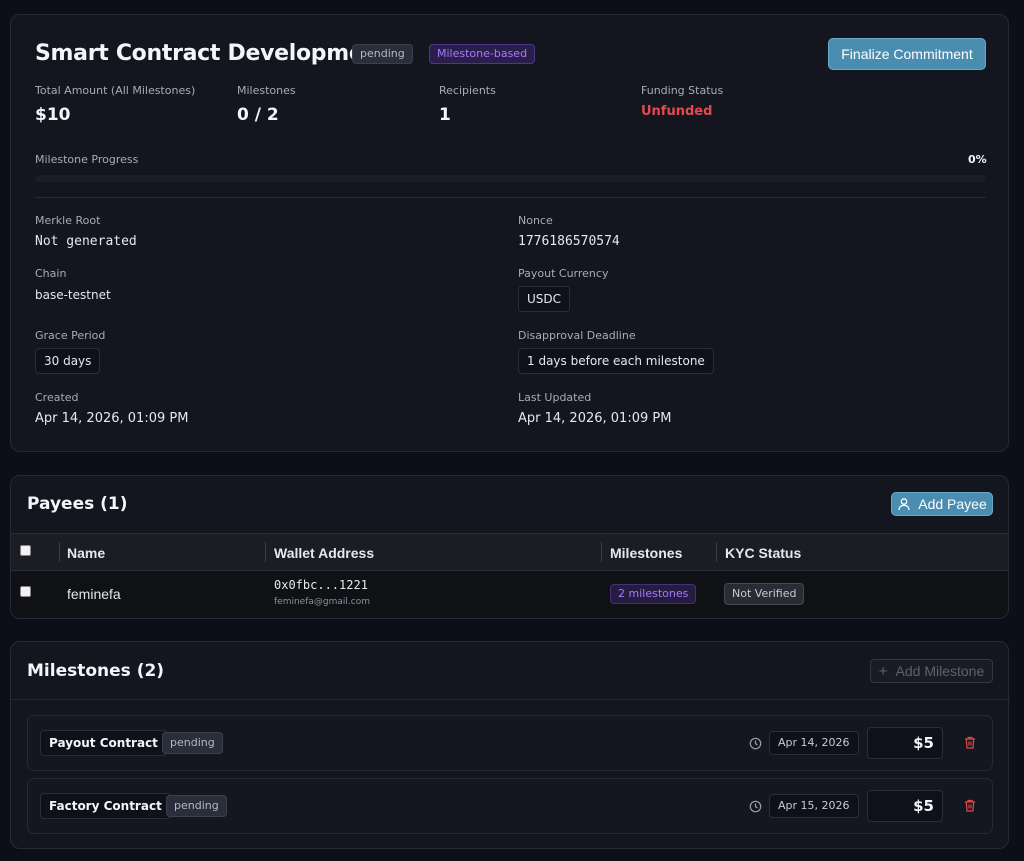 This screenshot has width=1024, height=861. Describe the element at coordinates (977, 159) in the screenshot. I see `progress-percent: 0%` at that location.